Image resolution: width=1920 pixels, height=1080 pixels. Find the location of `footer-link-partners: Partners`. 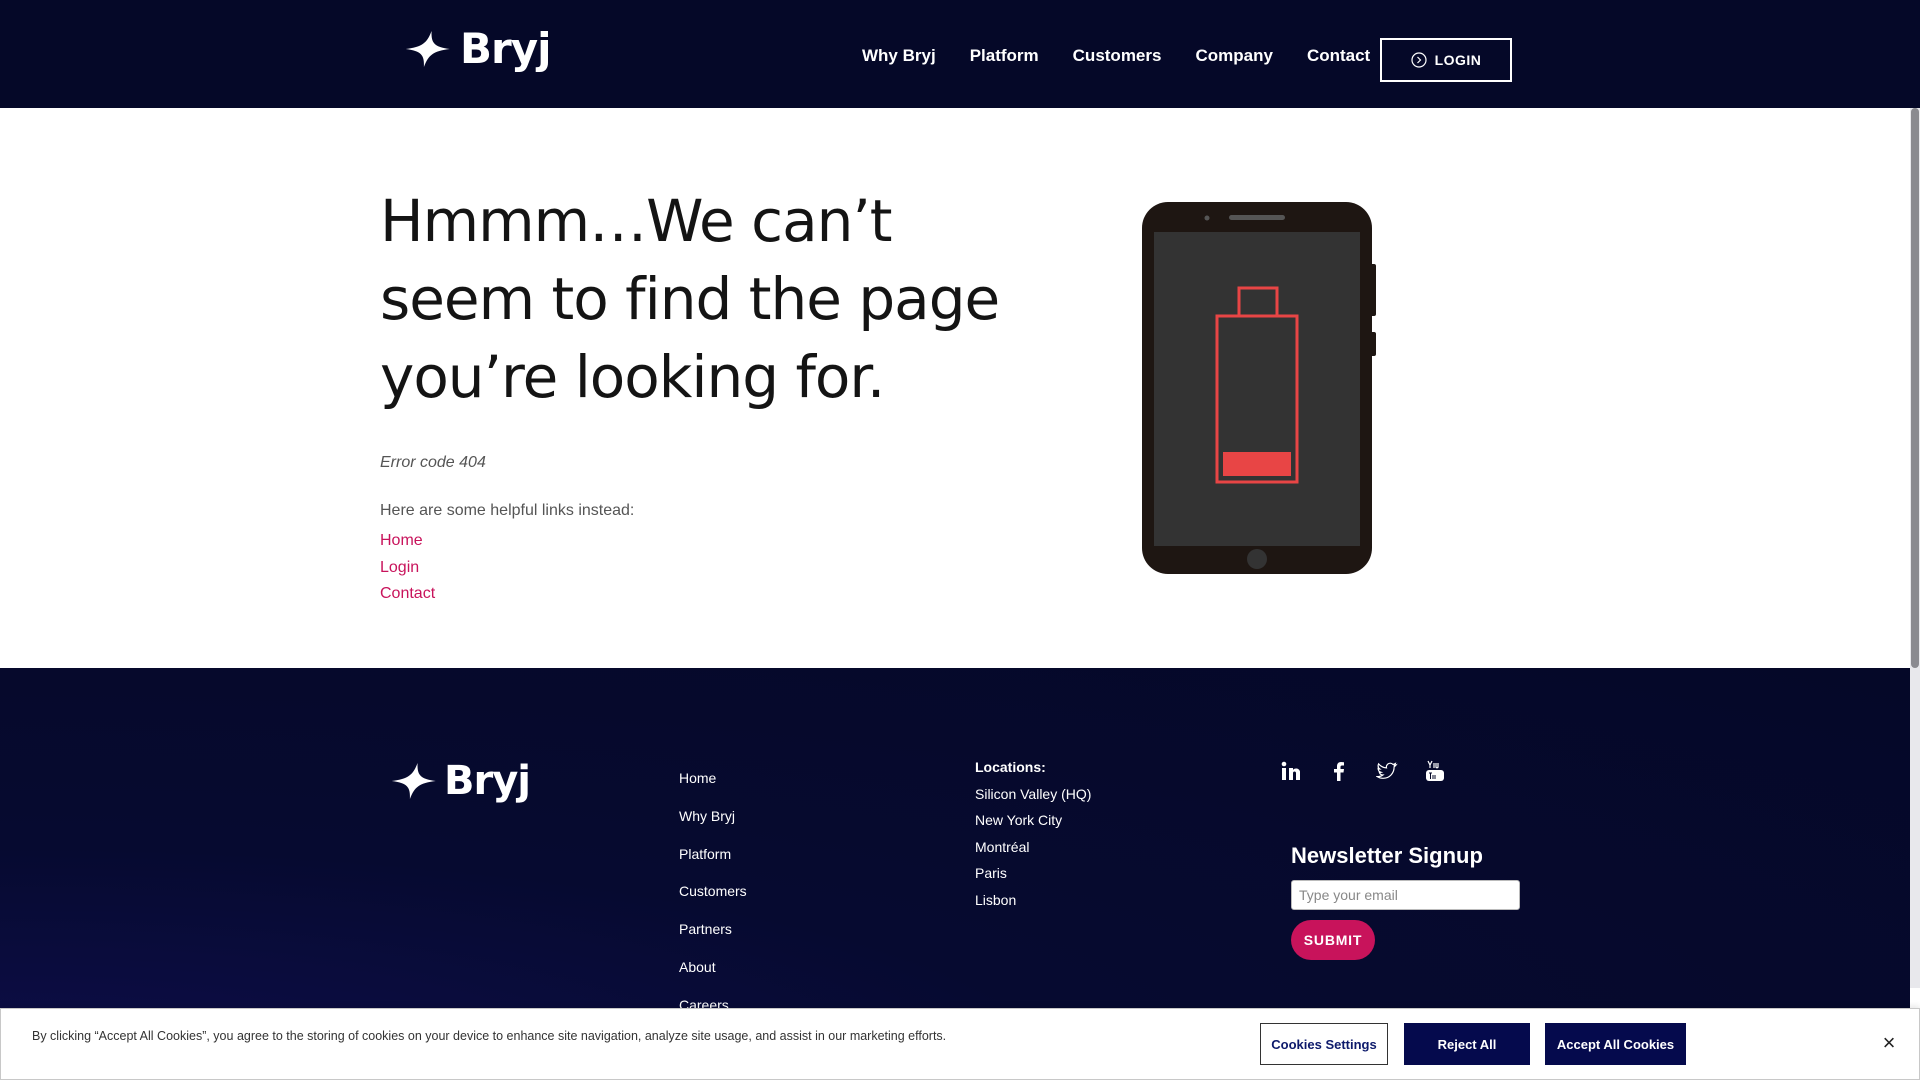

footer-link-partners: Partners is located at coordinates (713, 930).